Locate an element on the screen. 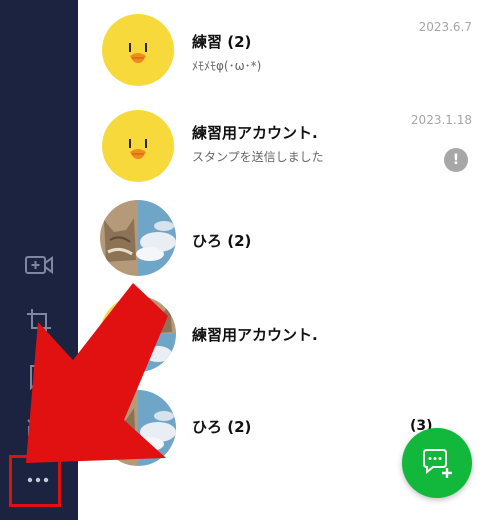 This screenshot has width=500, height=520. chat-last-message: ﾒﾓﾒﾓφ(･ω･*) is located at coordinates (227, 66).